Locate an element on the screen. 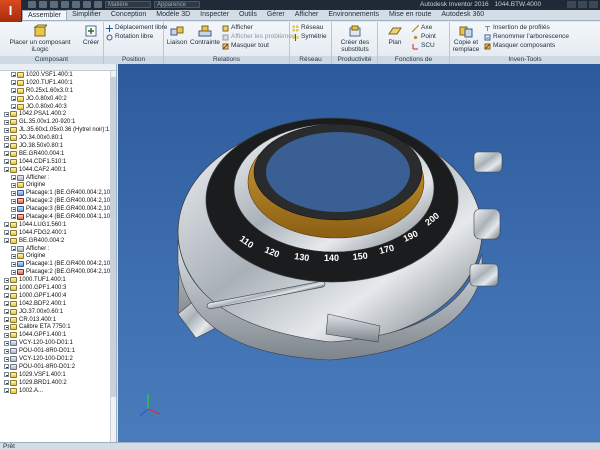 The width and height of the screenshot is (600, 450). insert-profiles-button: Insertion de profilés is located at coordinates (517, 28).